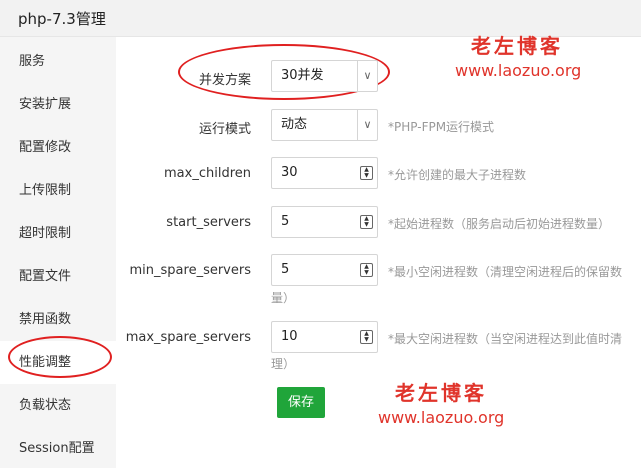  I want to click on save-button: 保存, so click(301, 402).